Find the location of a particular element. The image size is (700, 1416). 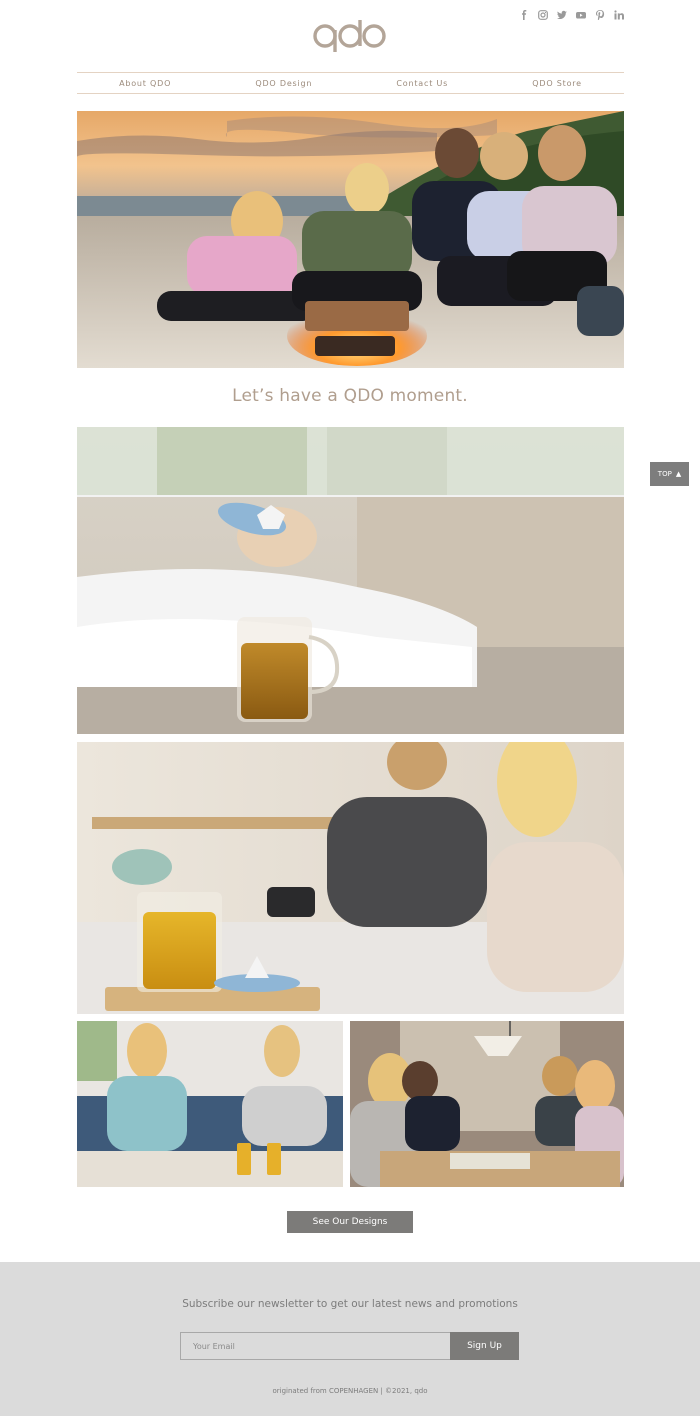

board-game-image is located at coordinates (487, 1104).